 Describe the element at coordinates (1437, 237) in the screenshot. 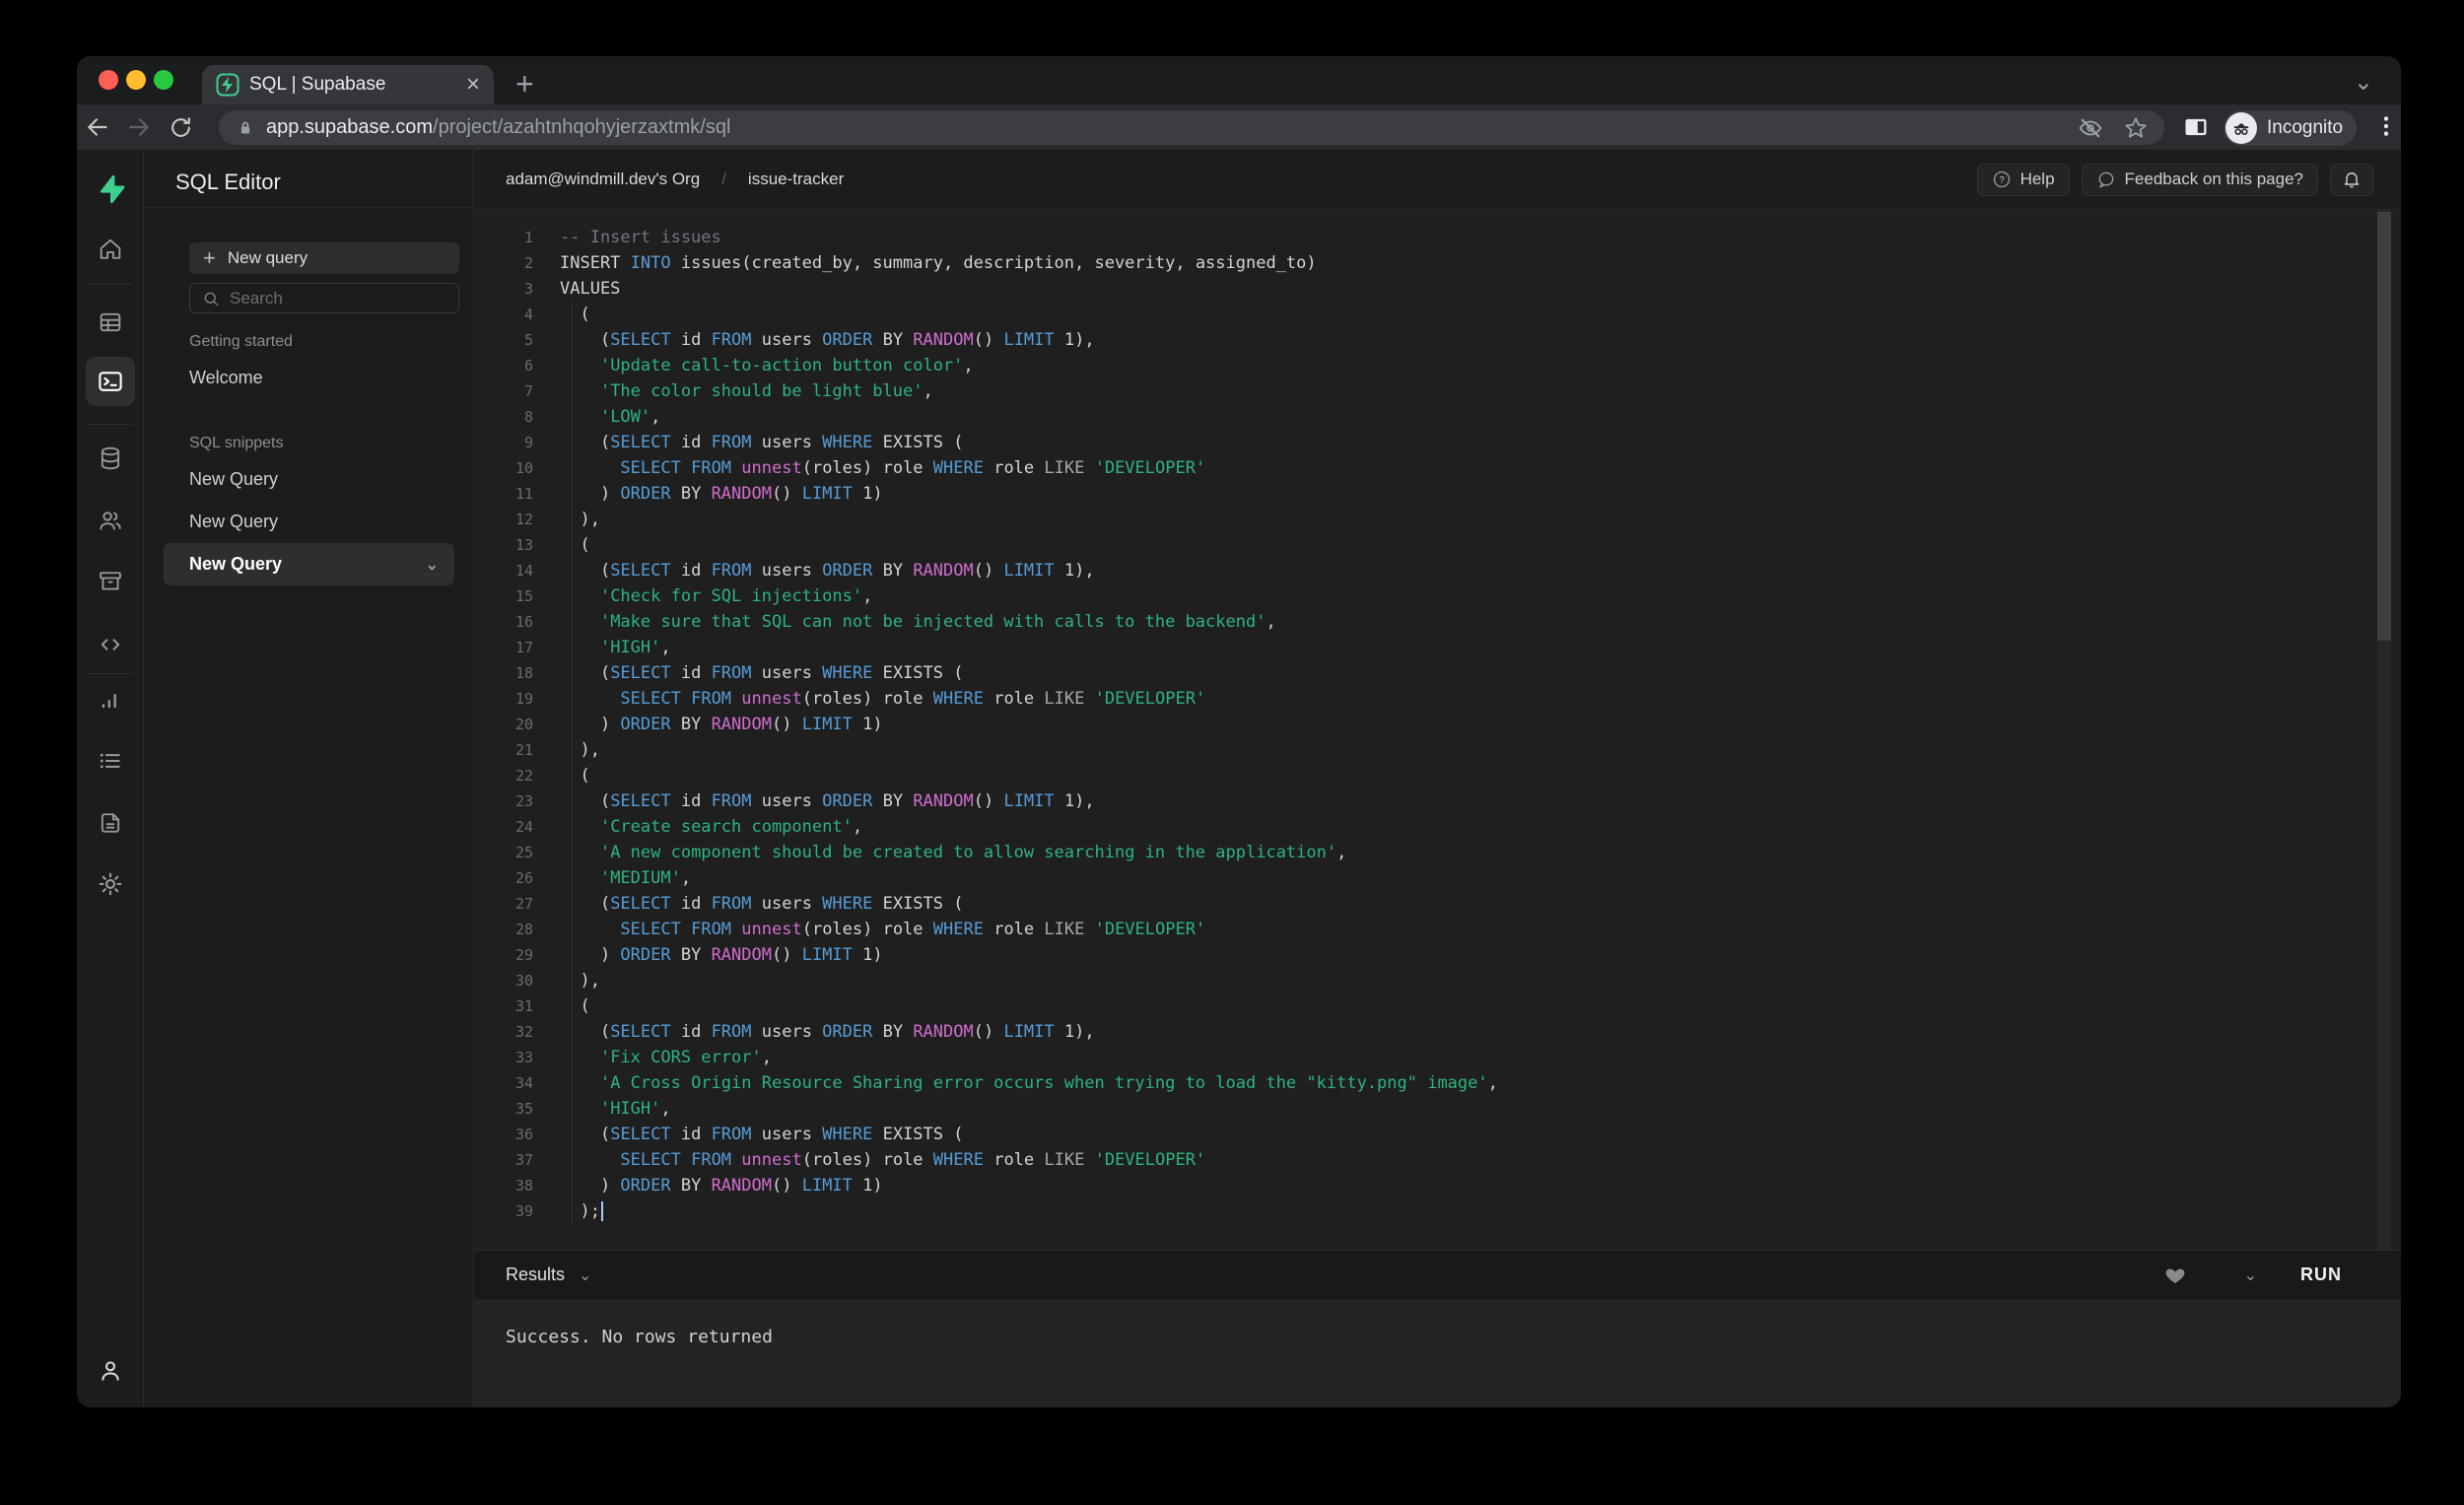

I see `code-line: 1 -- Insert issues` at that location.